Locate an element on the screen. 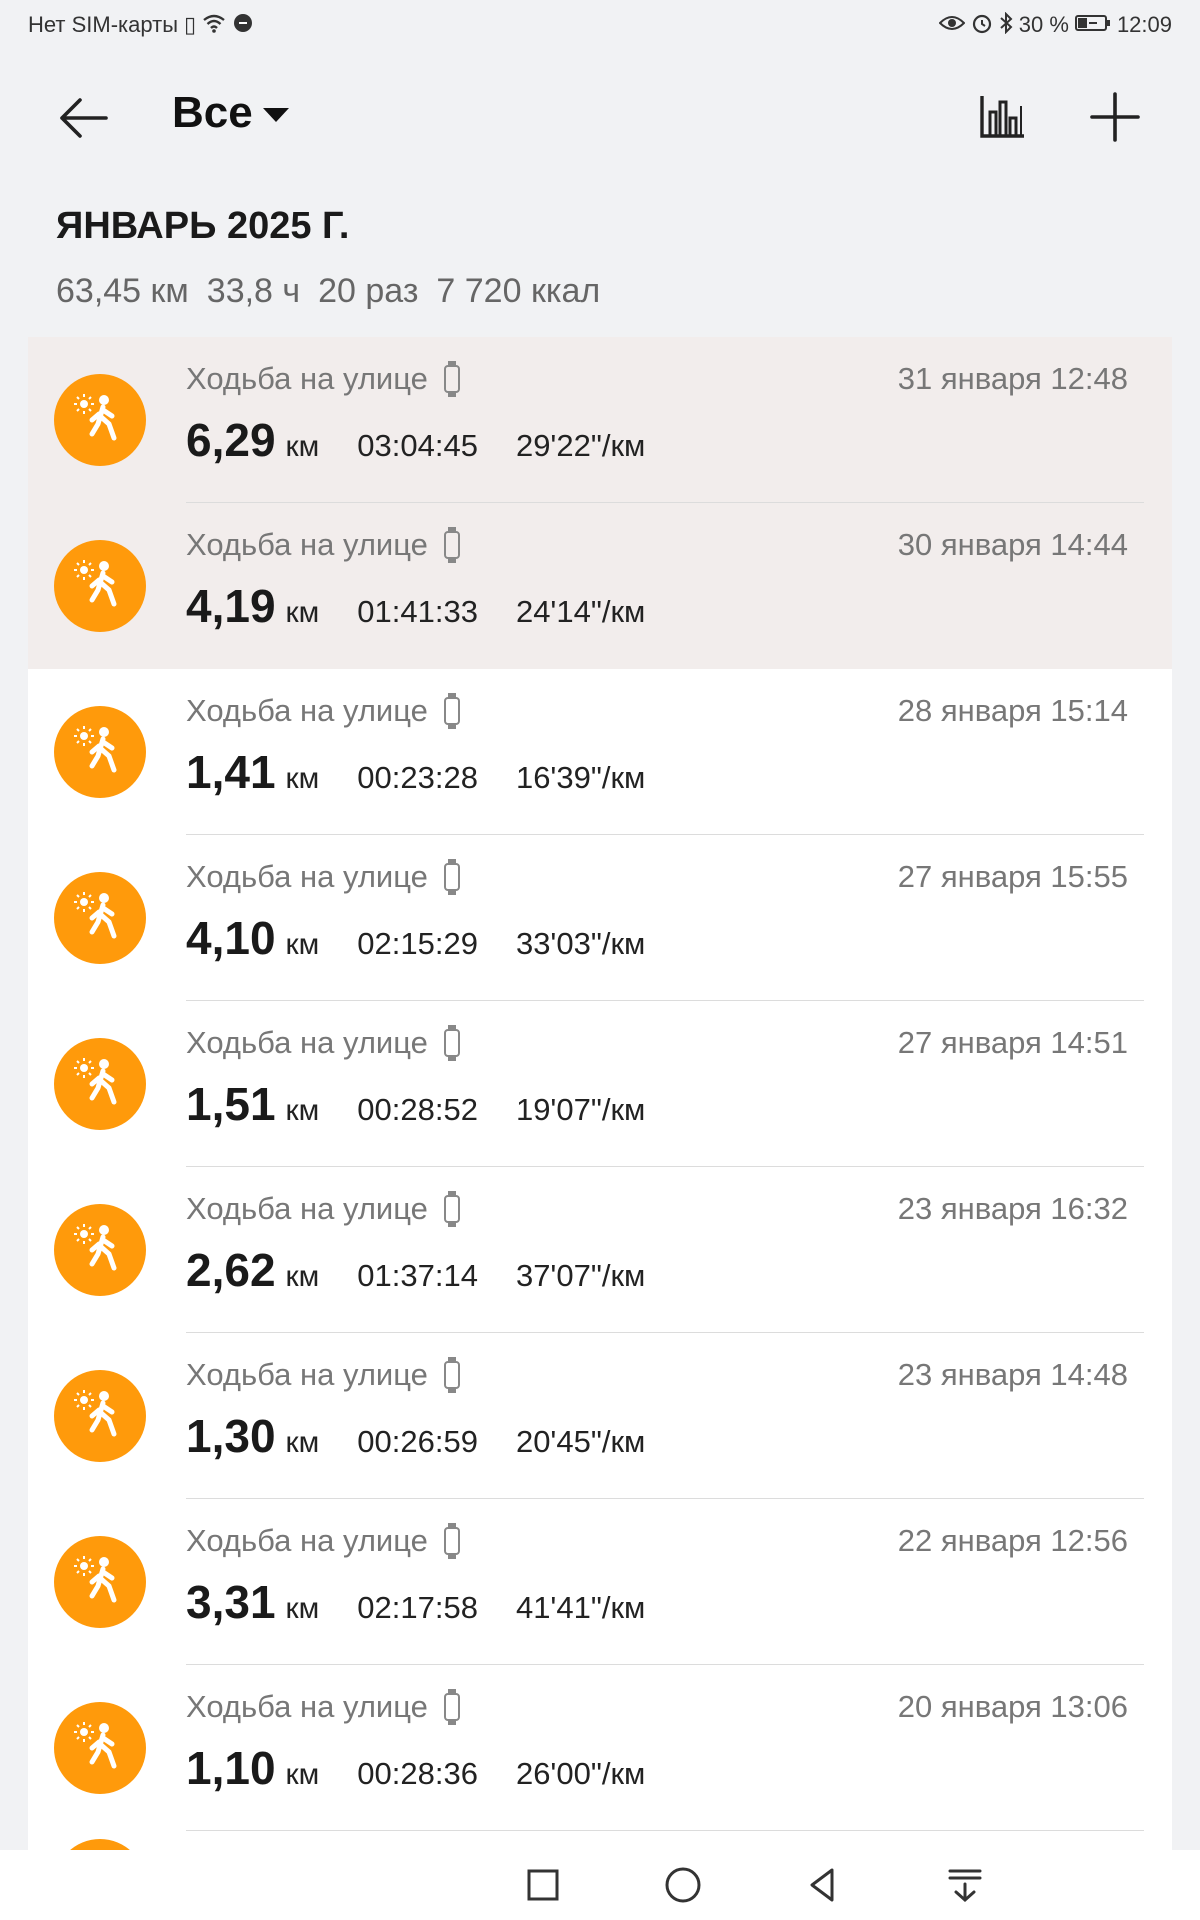 The width and height of the screenshot is (1200, 1920). filter-dropdown: Все is located at coordinates (230, 113).